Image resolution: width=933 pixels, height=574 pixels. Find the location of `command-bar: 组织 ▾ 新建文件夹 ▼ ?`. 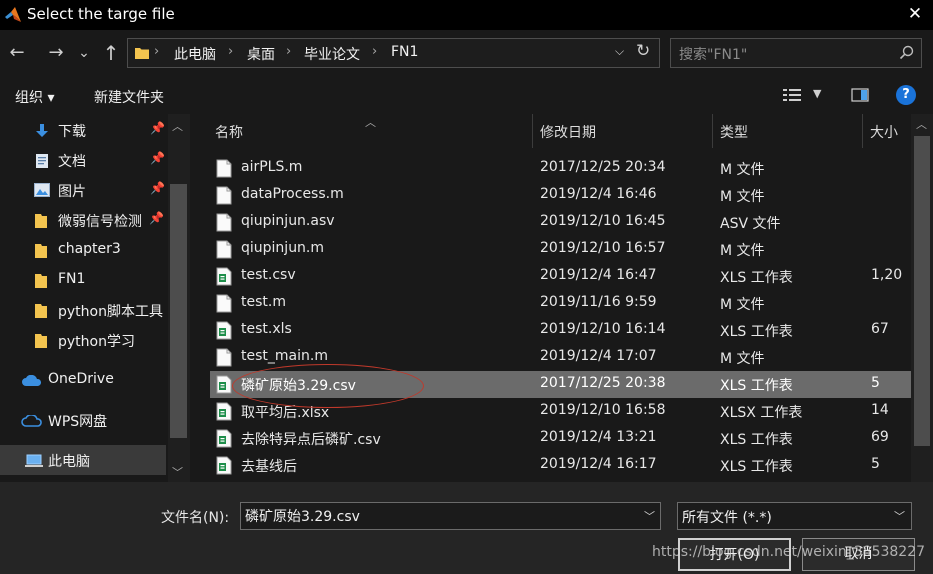

command-bar: 组织 ▾ 新建文件夹 ▼ ? is located at coordinates (466, 95).